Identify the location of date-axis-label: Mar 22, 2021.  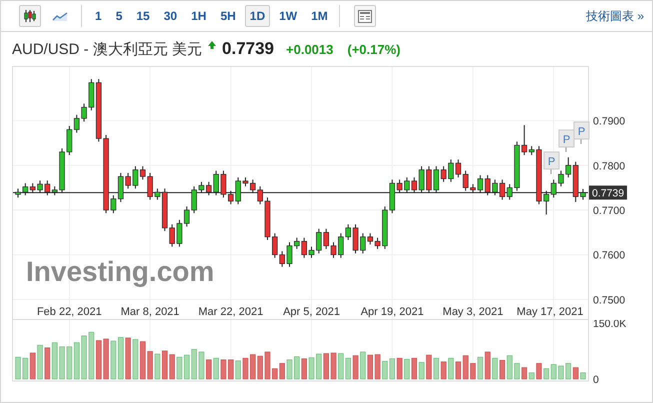
(231, 312).